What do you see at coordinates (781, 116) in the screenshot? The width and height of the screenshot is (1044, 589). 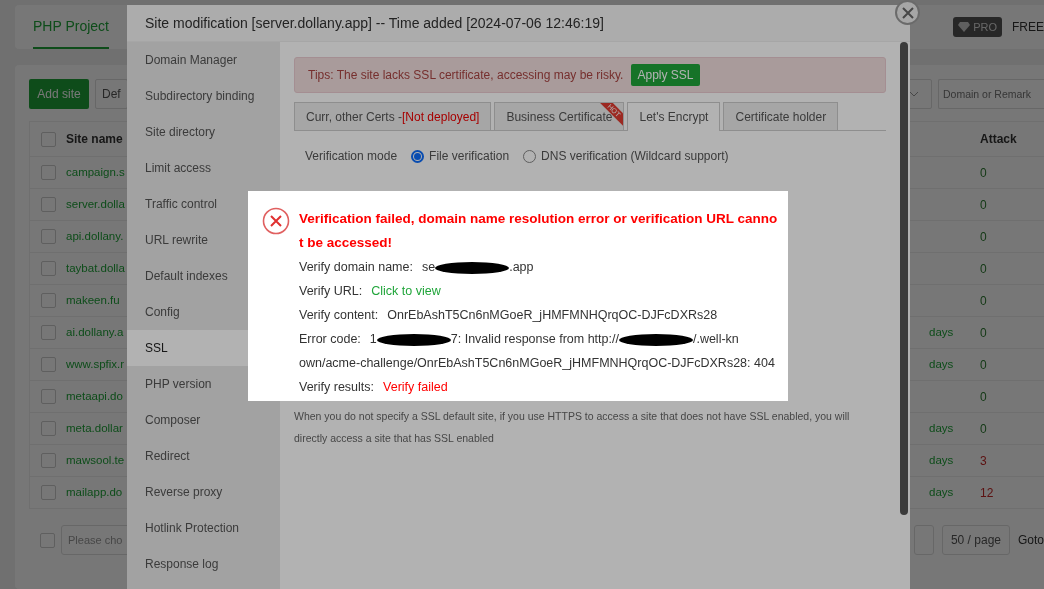 I see `tab: Certificate holder` at bounding box center [781, 116].